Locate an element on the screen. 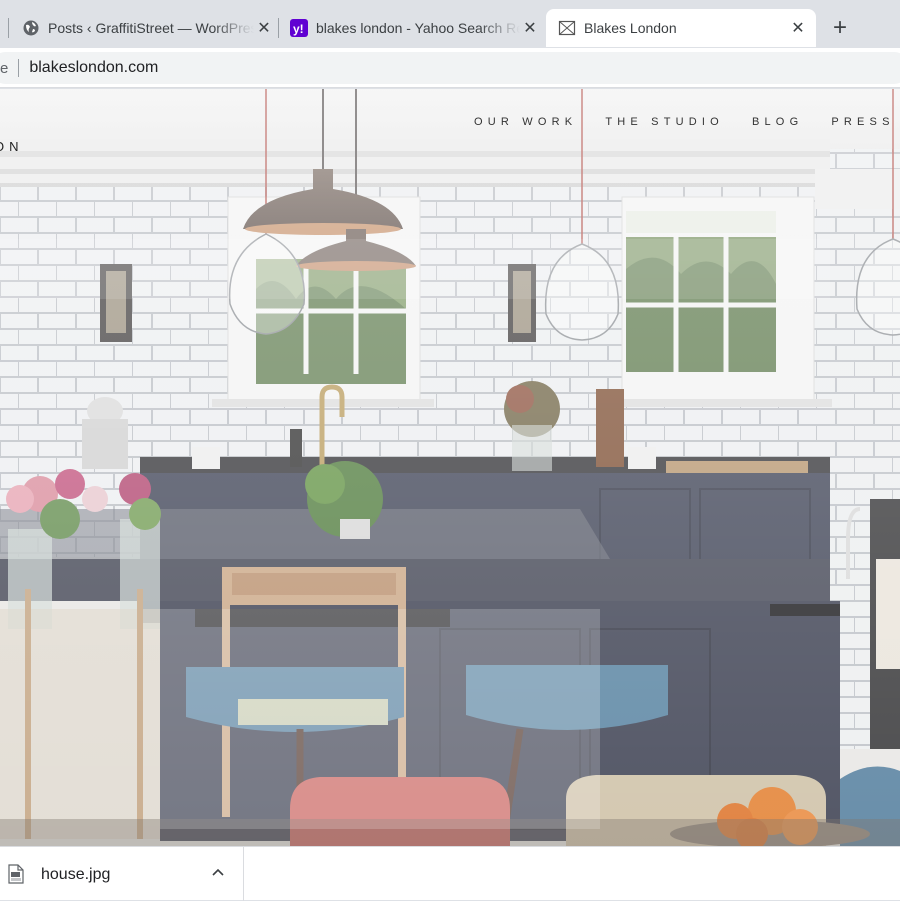 The height and width of the screenshot is (901, 900). nav-blog: BLOG is located at coordinates (777, 122).